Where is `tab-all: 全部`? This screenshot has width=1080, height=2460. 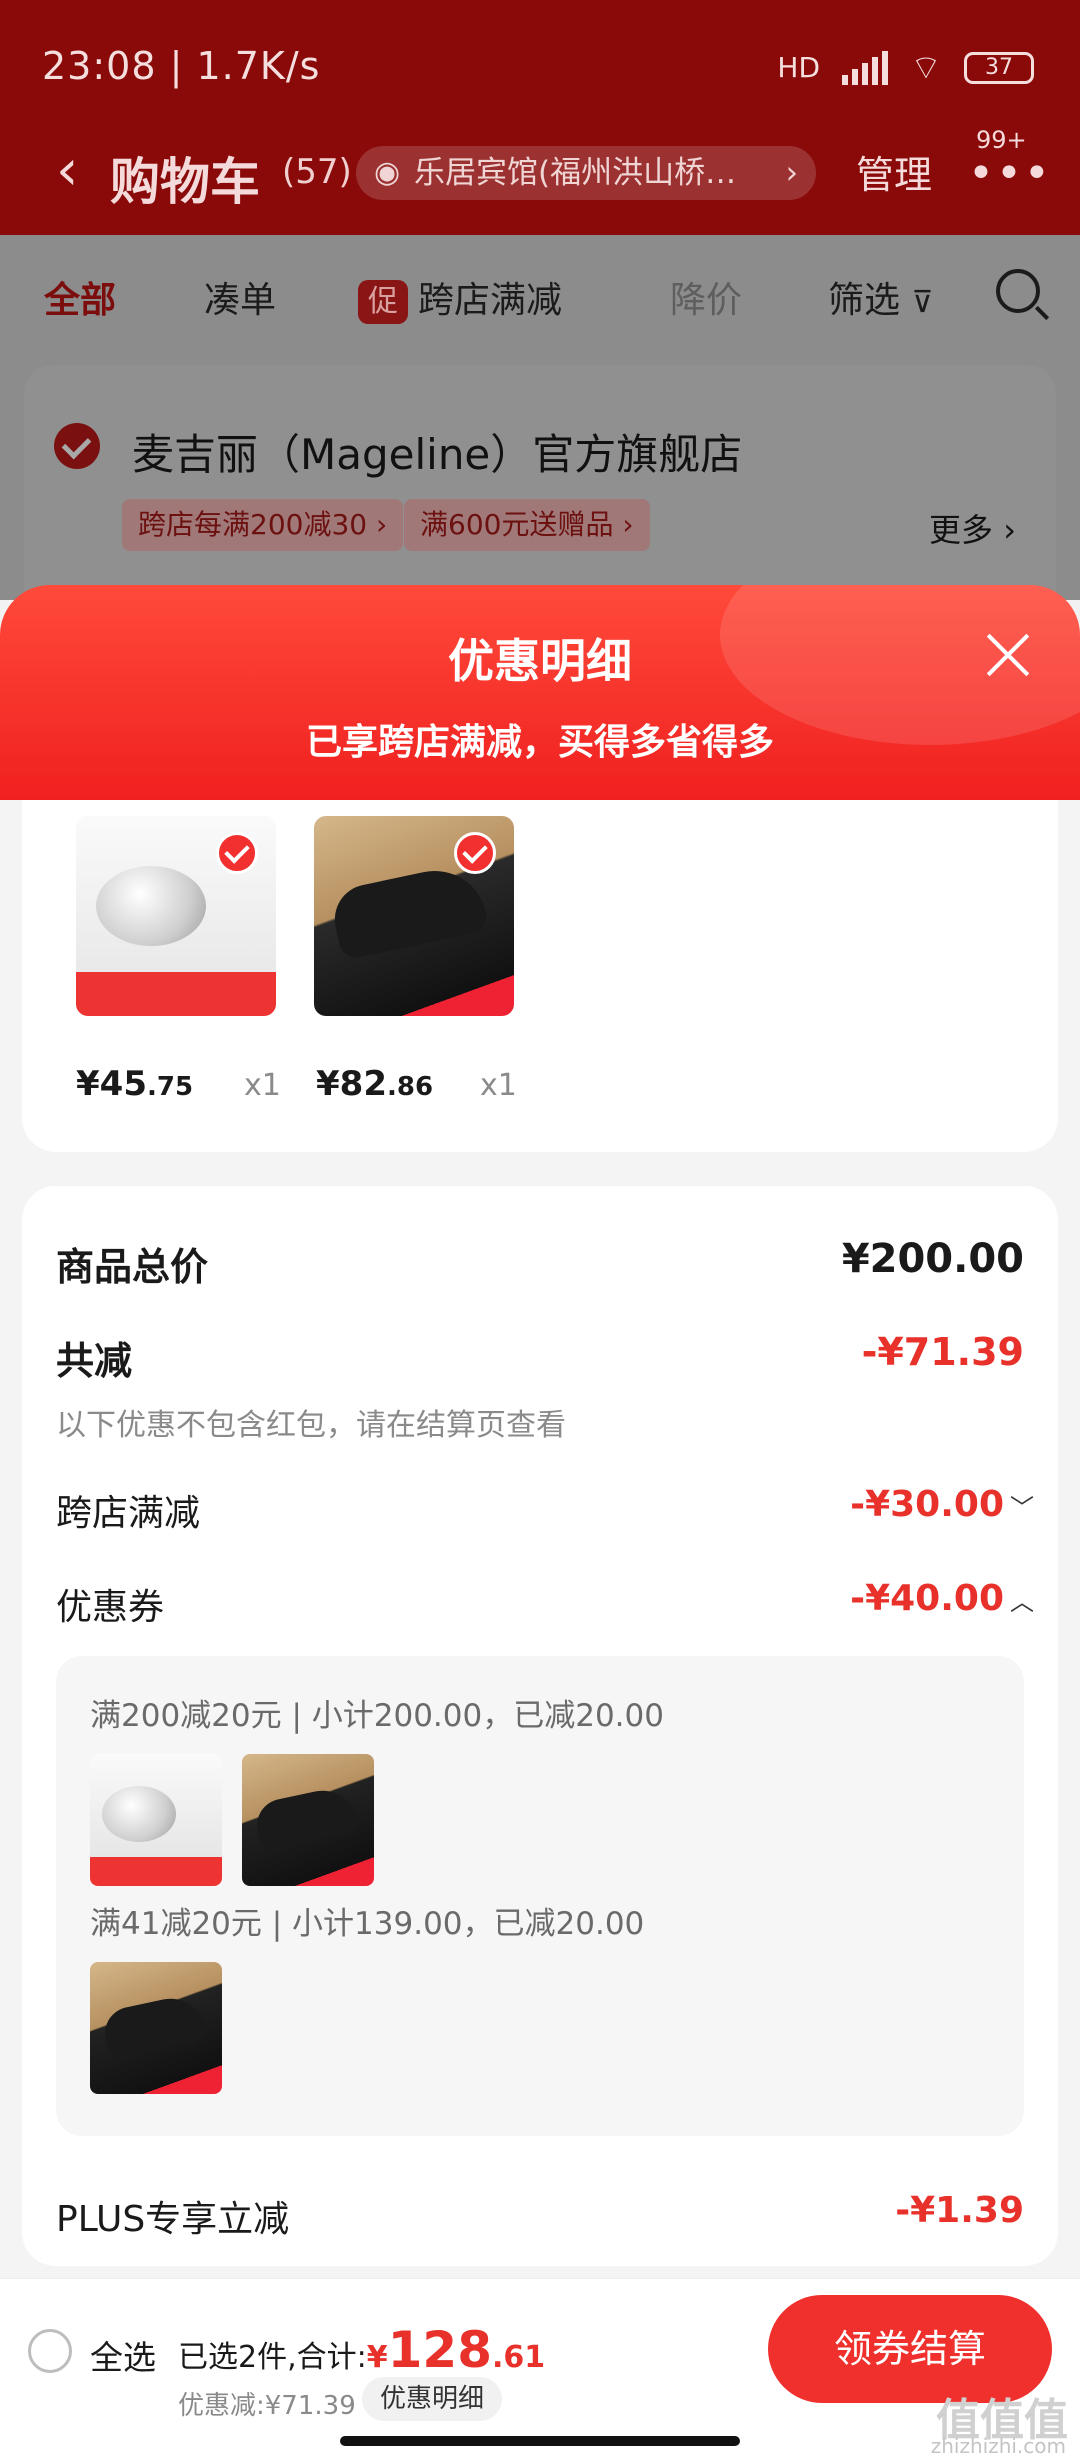
tab-all: 全部 is located at coordinates (80, 297).